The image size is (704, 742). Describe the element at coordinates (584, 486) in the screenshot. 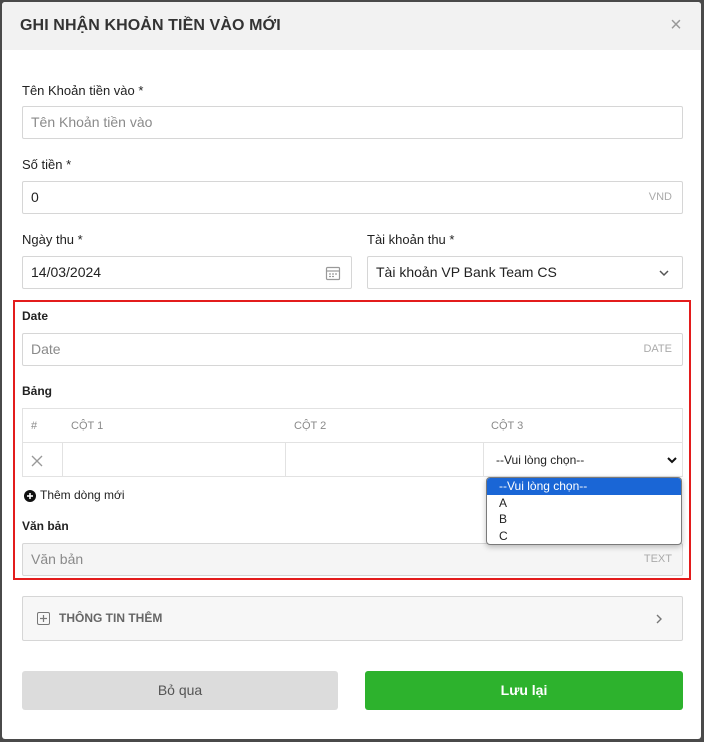

I see `dropdown-option: --Vui lòng chọn--` at that location.